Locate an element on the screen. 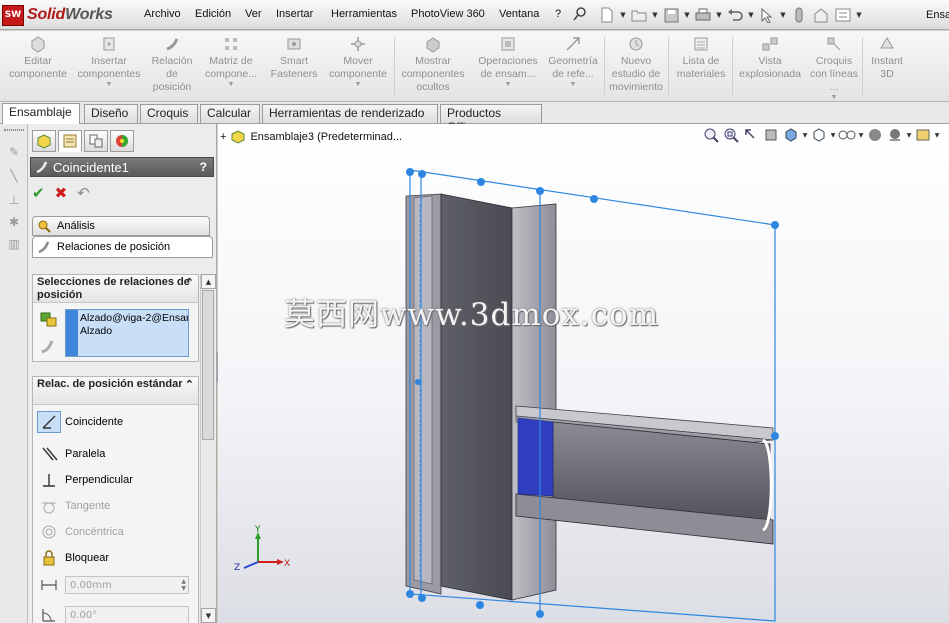 The width and height of the screenshot is (949, 623). rebuild-icon is located at coordinates (799, 15).